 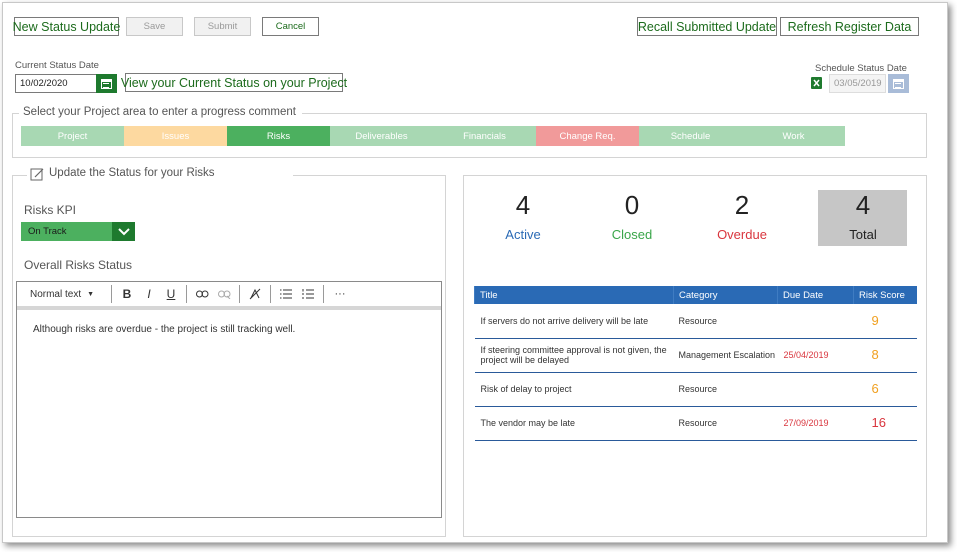 I want to click on new-status-update-button: New Status Update, so click(x=66, y=26).